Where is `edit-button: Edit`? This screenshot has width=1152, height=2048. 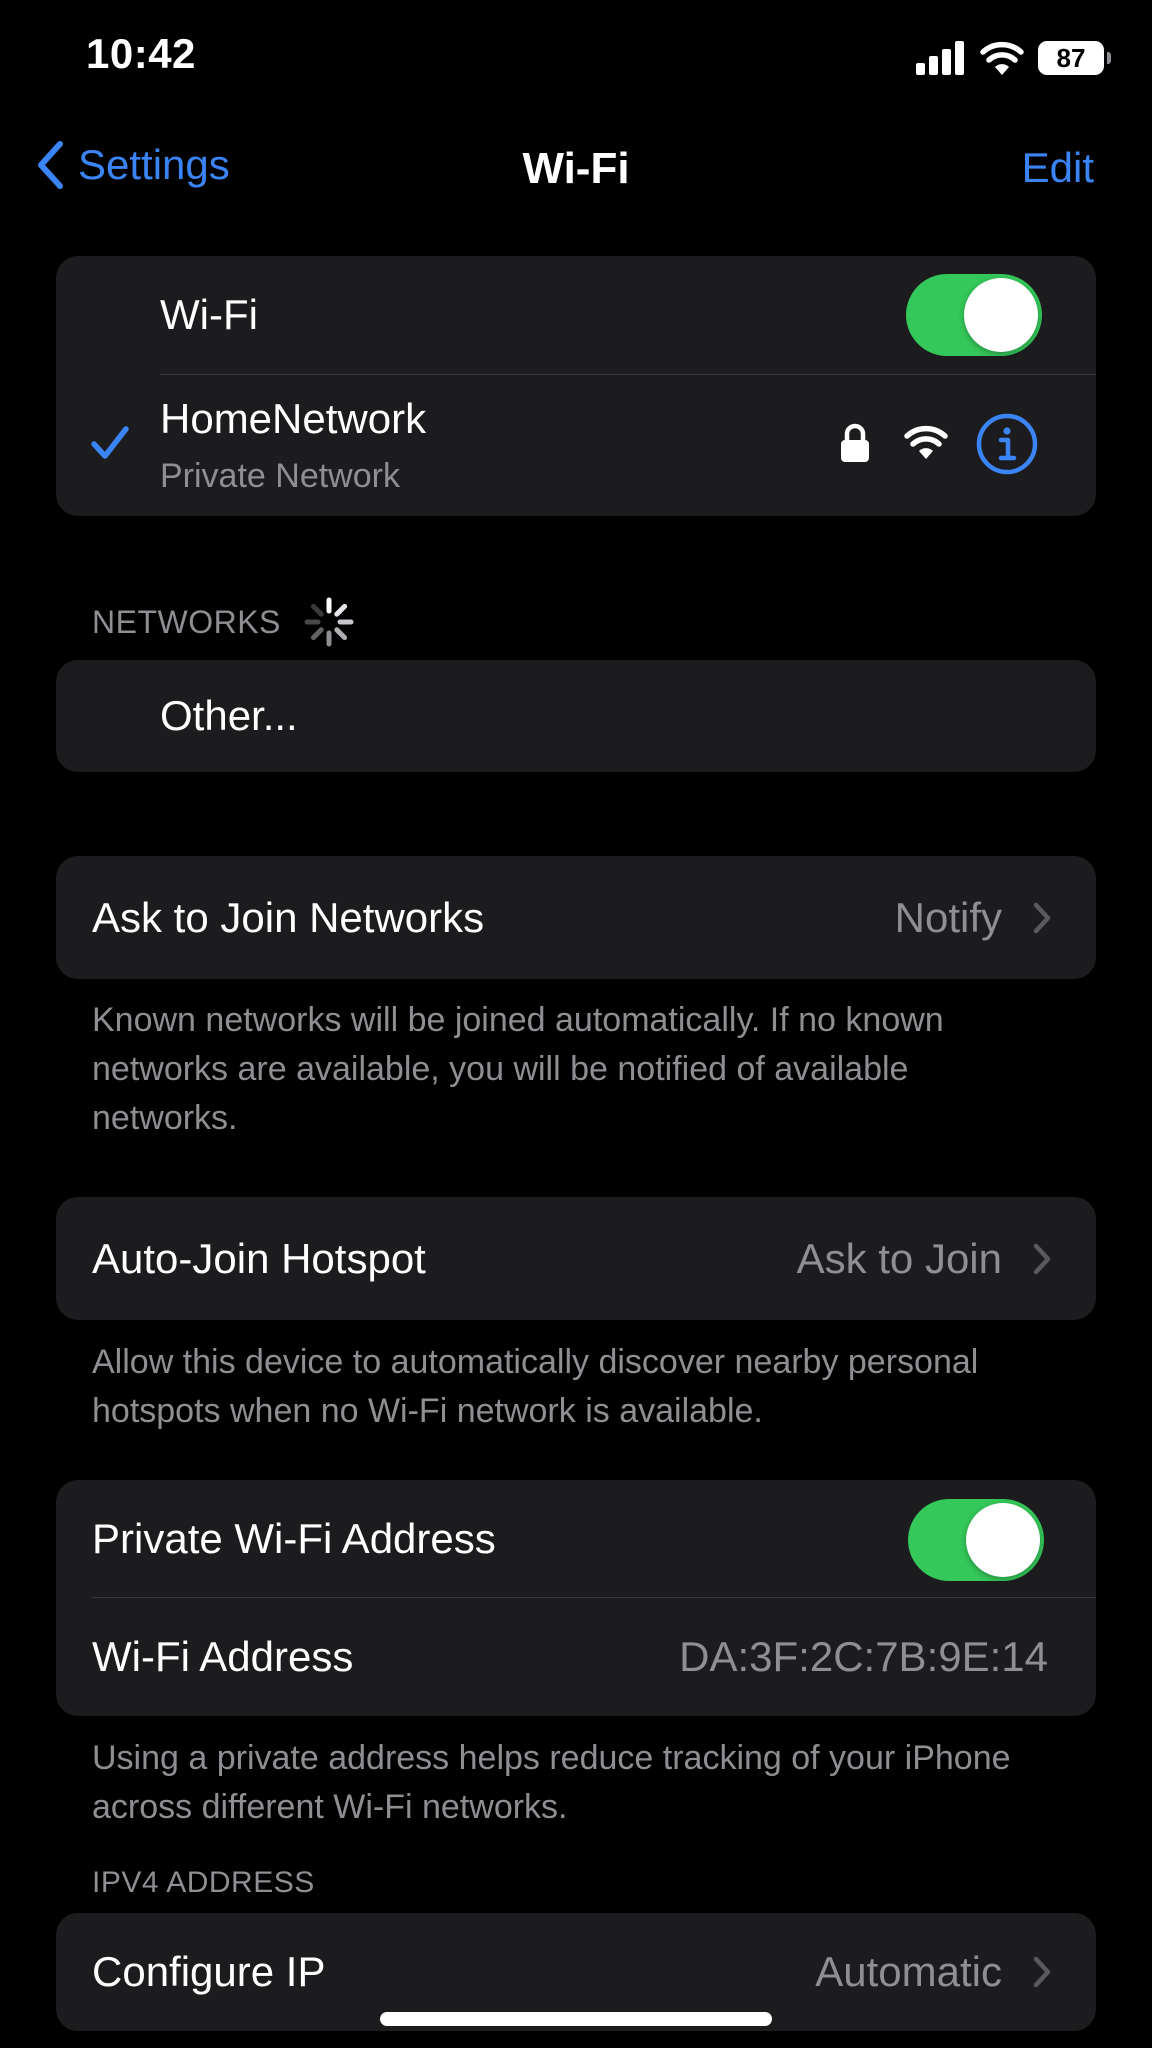
edit-button: Edit is located at coordinates (1058, 168).